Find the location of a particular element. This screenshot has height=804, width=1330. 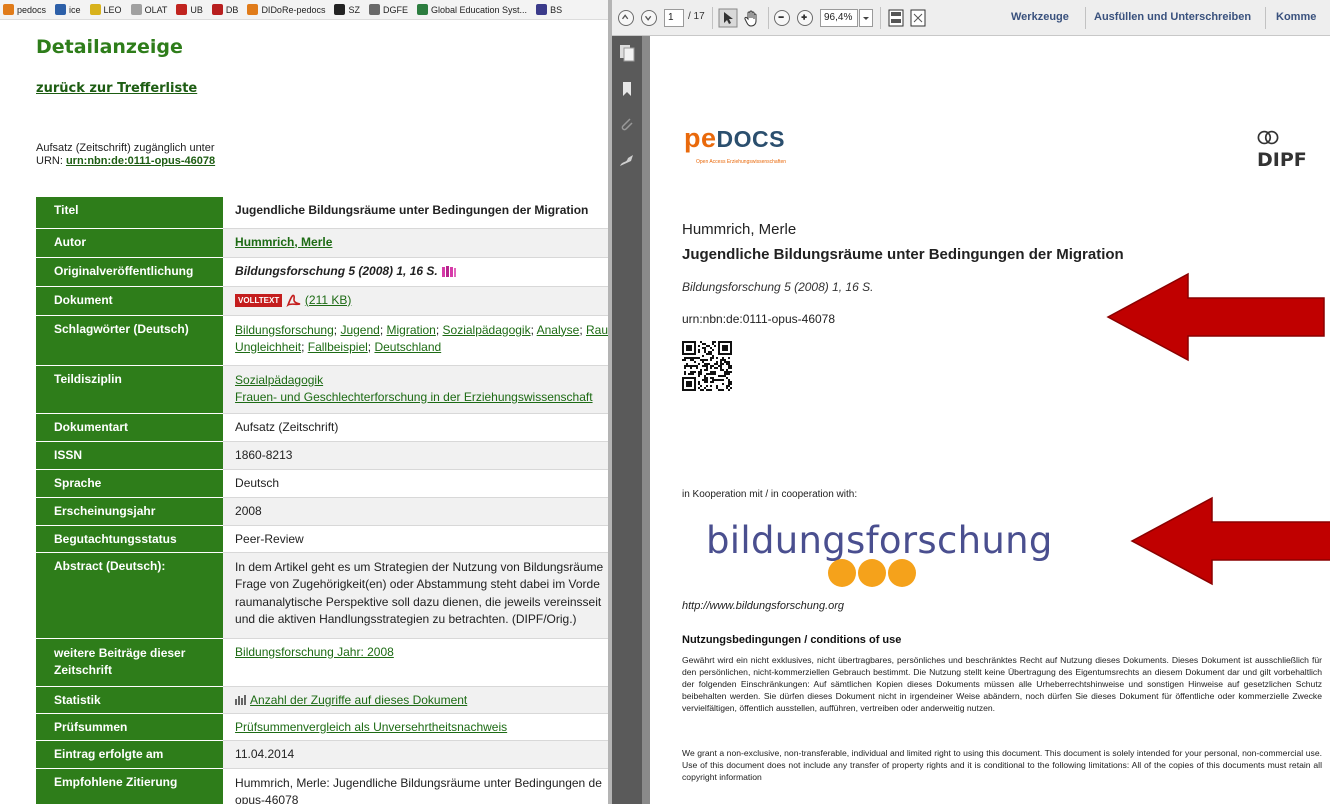

bookmark-item: SZ is located at coordinates (347, 9).